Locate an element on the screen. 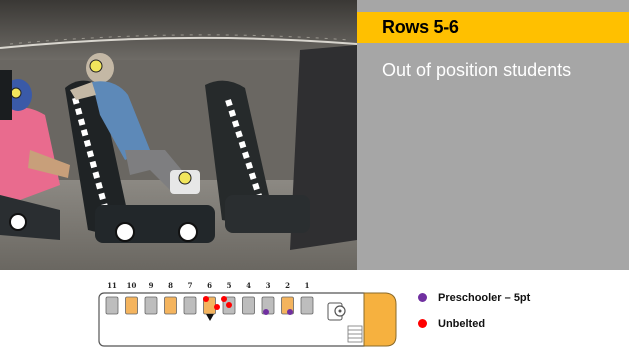  row-number-6: 6 is located at coordinates (209, 285).